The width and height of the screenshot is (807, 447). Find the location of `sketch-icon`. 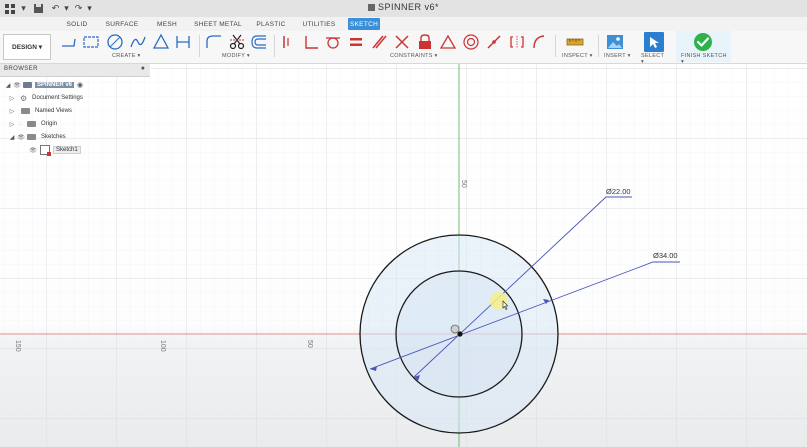

sketch-icon is located at coordinates (45, 150).